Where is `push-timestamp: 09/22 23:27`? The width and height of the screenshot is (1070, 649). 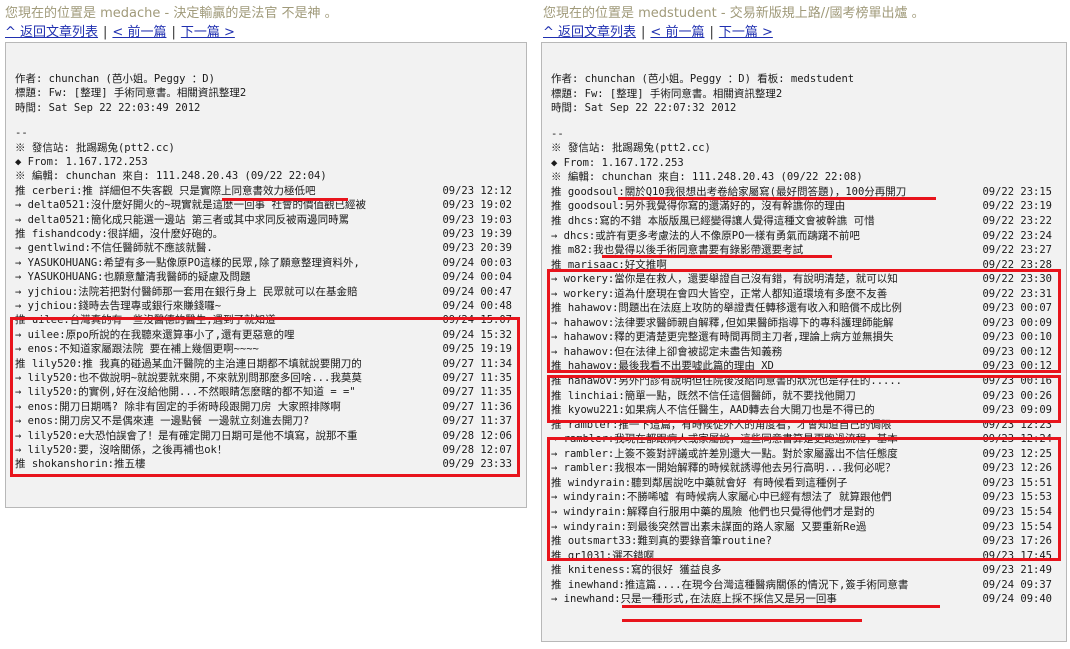 push-timestamp: 09/22 23:27 is located at coordinates (1017, 250).